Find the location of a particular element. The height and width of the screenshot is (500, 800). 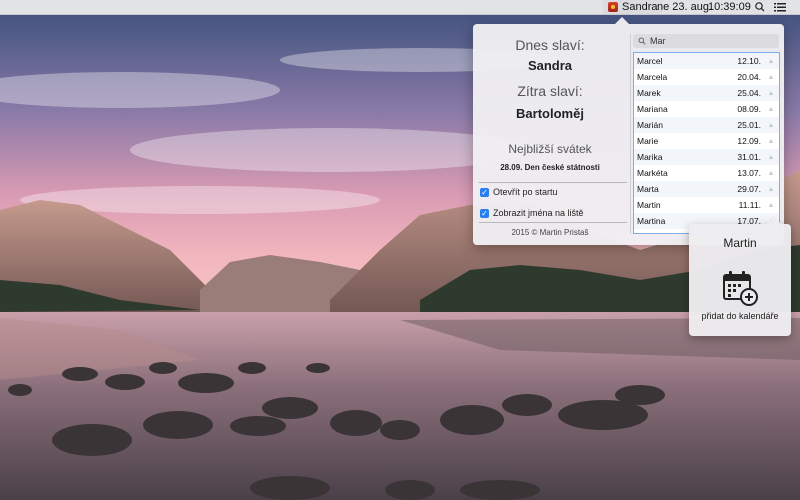

checkbox-open-at-start: ✓ is located at coordinates (484, 192).